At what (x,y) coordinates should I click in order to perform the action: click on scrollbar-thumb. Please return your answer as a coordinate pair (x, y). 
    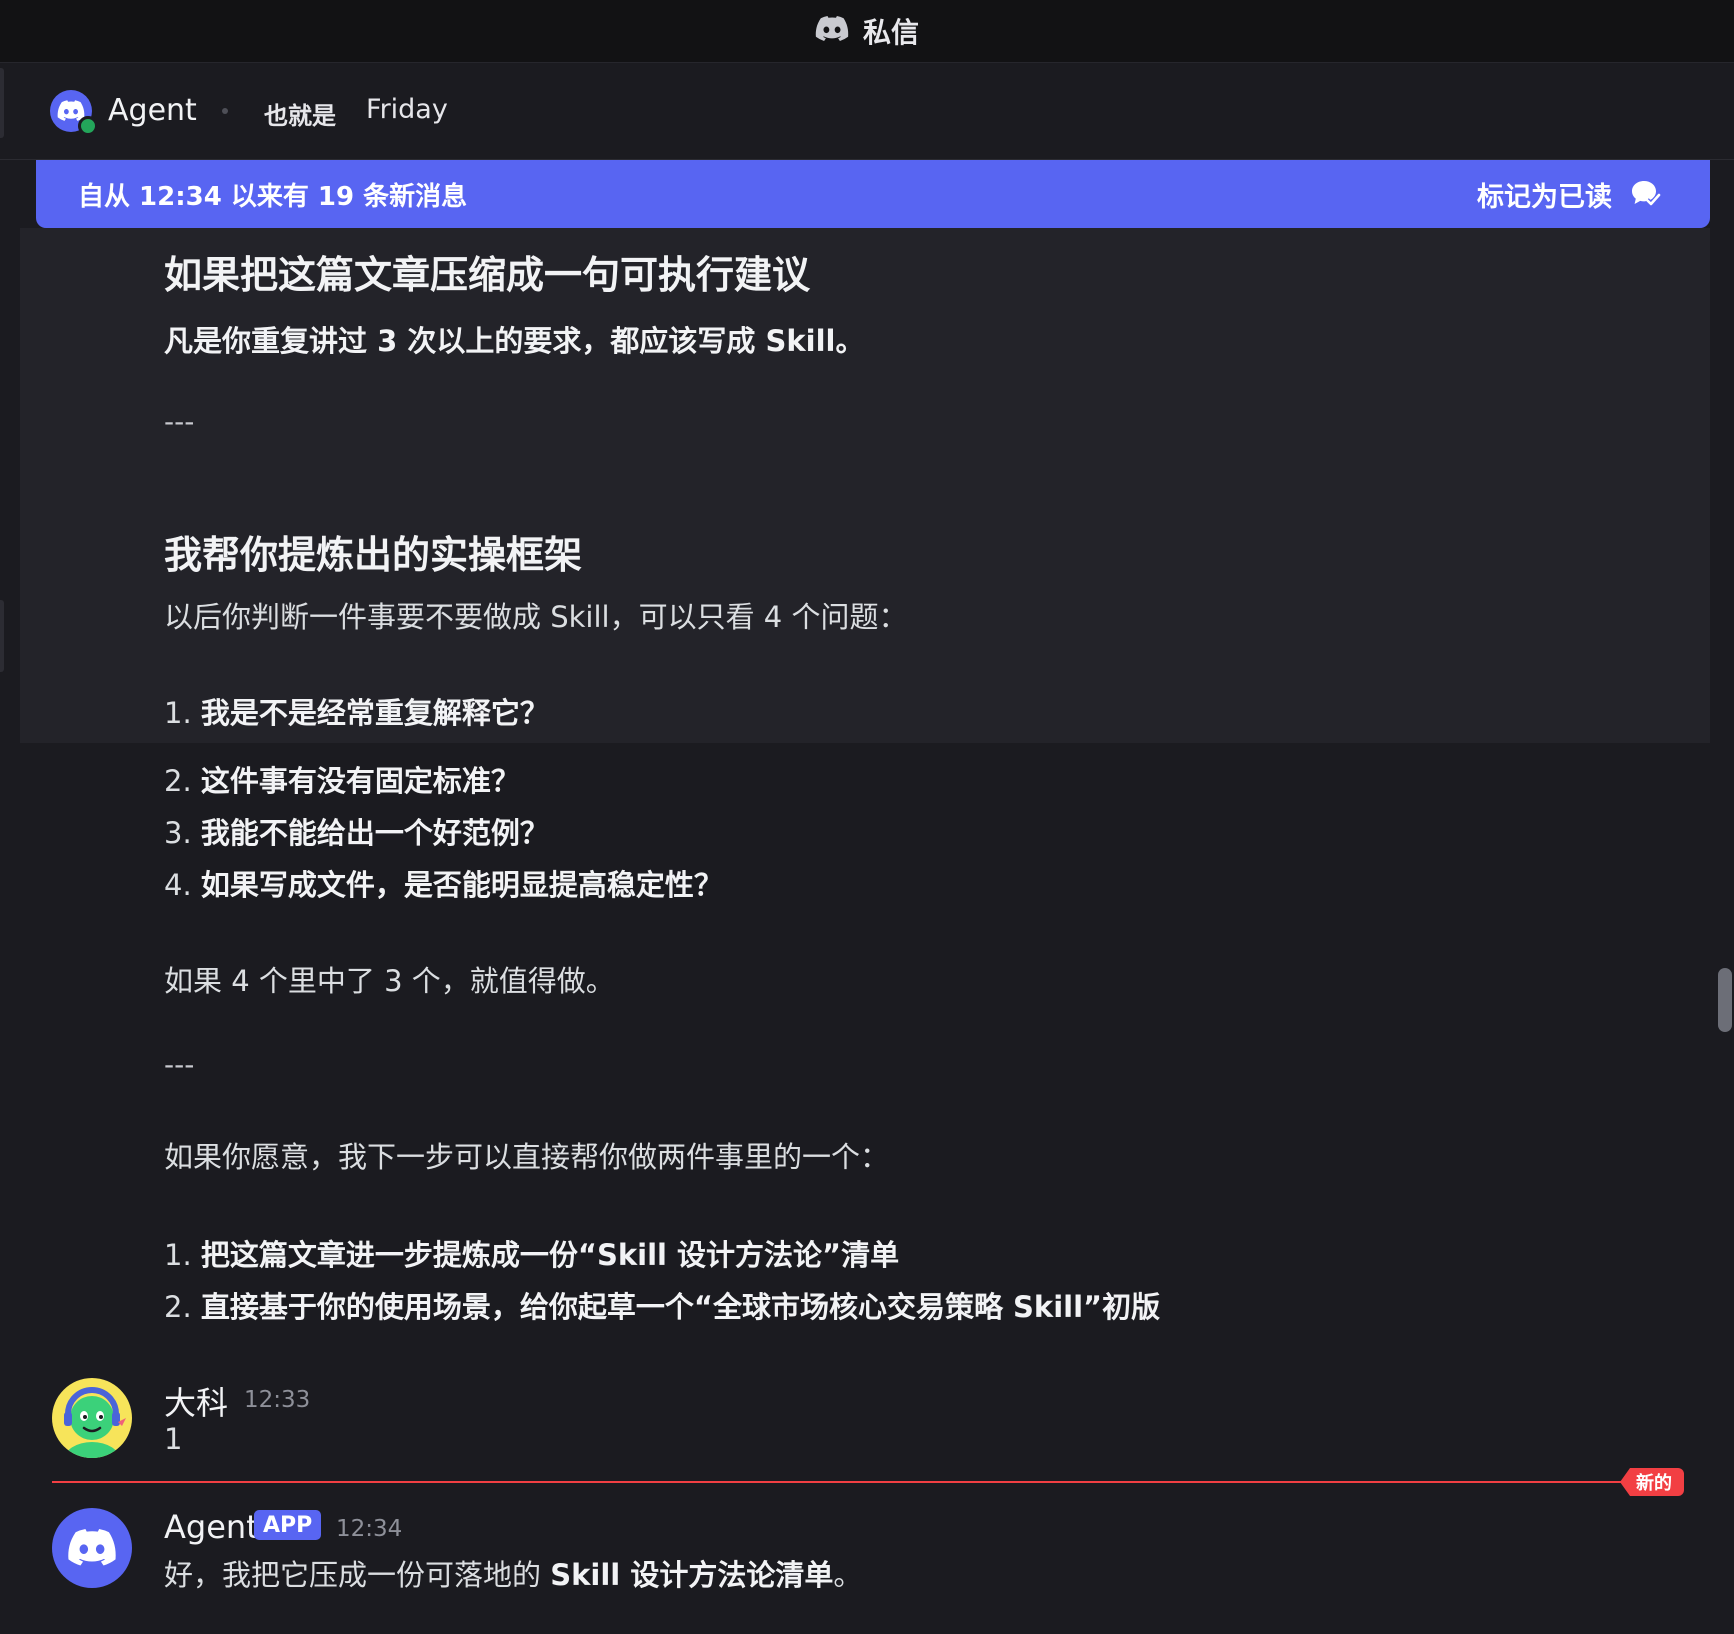
    Looking at the image, I should click on (1725, 1000).